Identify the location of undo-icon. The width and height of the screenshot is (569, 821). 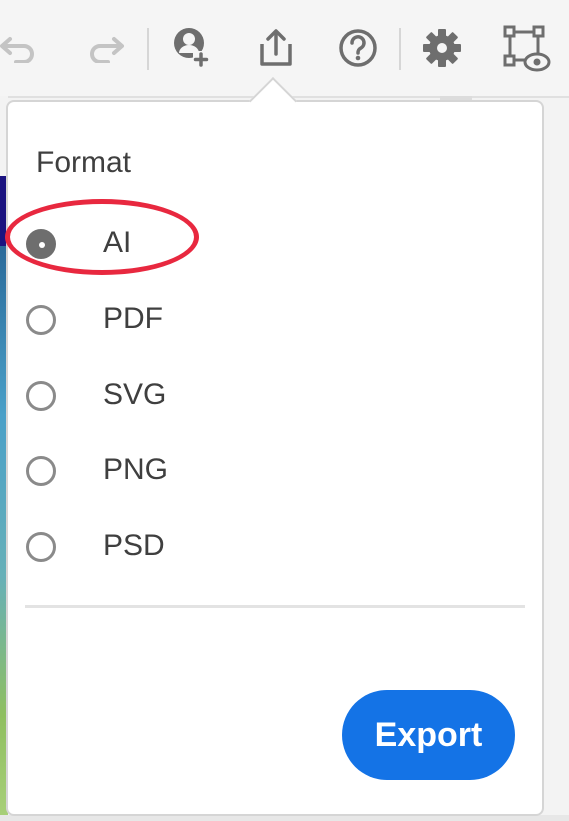
(23, 48).